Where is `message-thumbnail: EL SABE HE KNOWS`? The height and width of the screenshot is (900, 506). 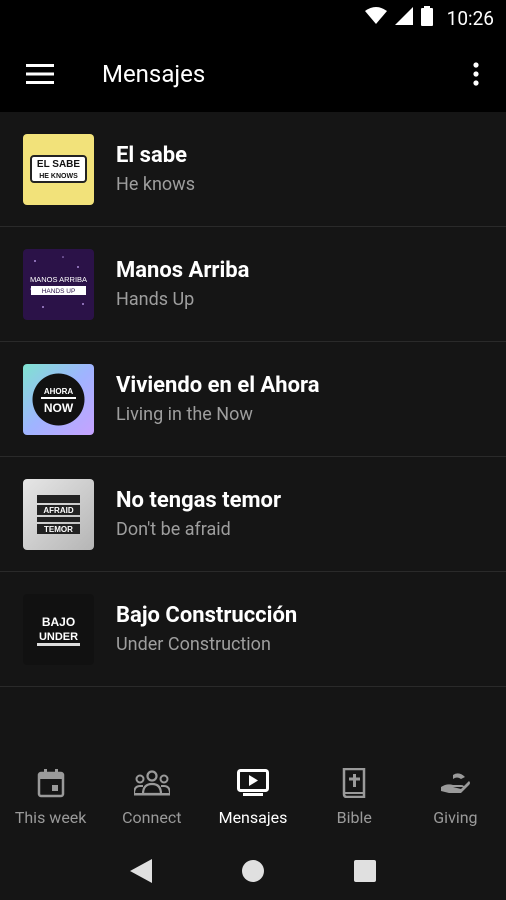
message-thumbnail: EL SABE HE KNOWS is located at coordinates (58, 169).